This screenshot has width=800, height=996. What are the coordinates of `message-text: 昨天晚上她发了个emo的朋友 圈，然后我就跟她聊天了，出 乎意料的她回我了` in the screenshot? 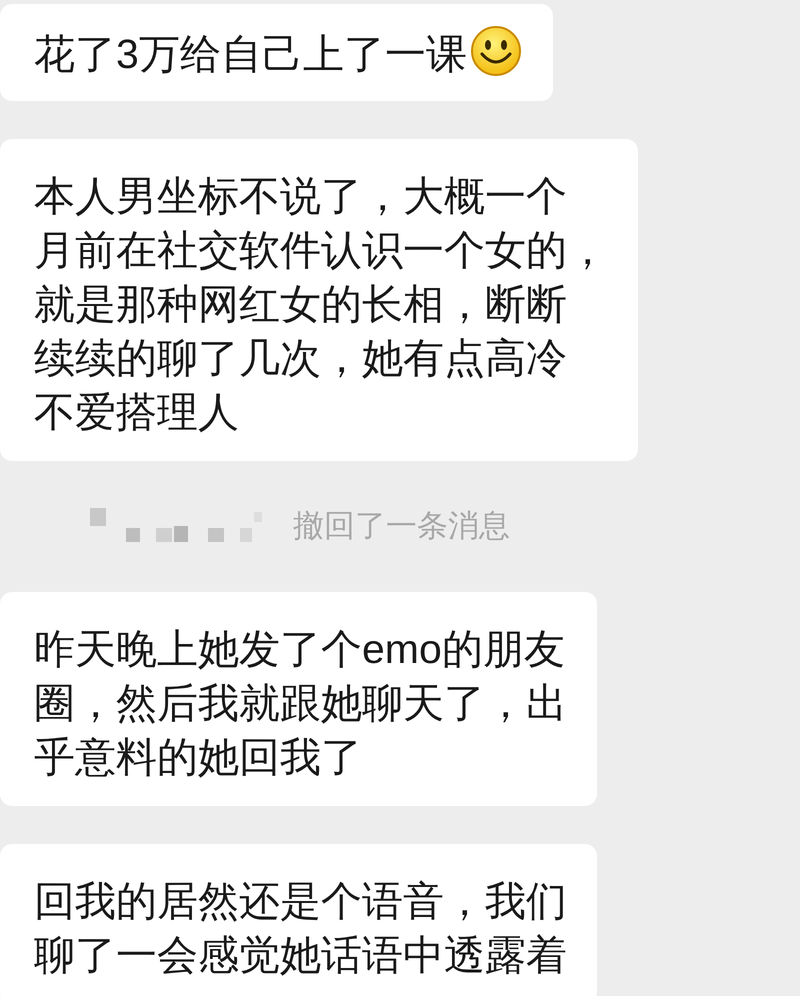 It's located at (300, 703).